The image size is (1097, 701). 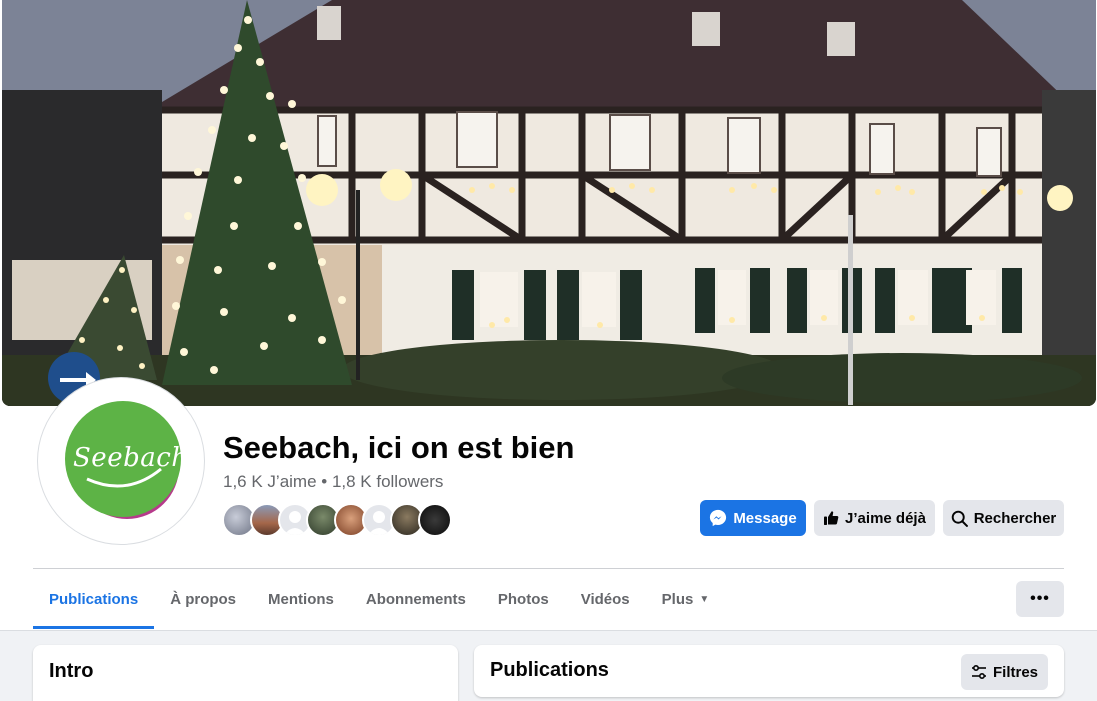 What do you see at coordinates (978, 672) in the screenshot?
I see `sliders-icon` at bounding box center [978, 672].